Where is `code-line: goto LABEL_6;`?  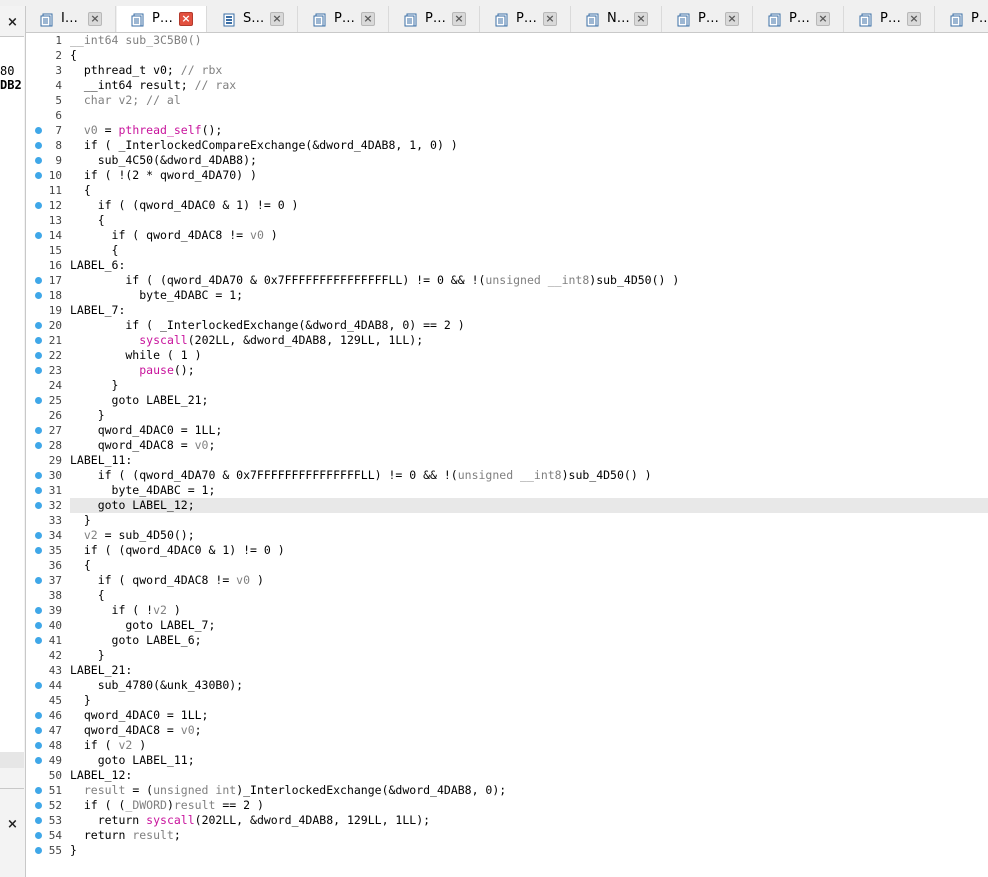 code-line: goto LABEL_6; is located at coordinates (529, 640).